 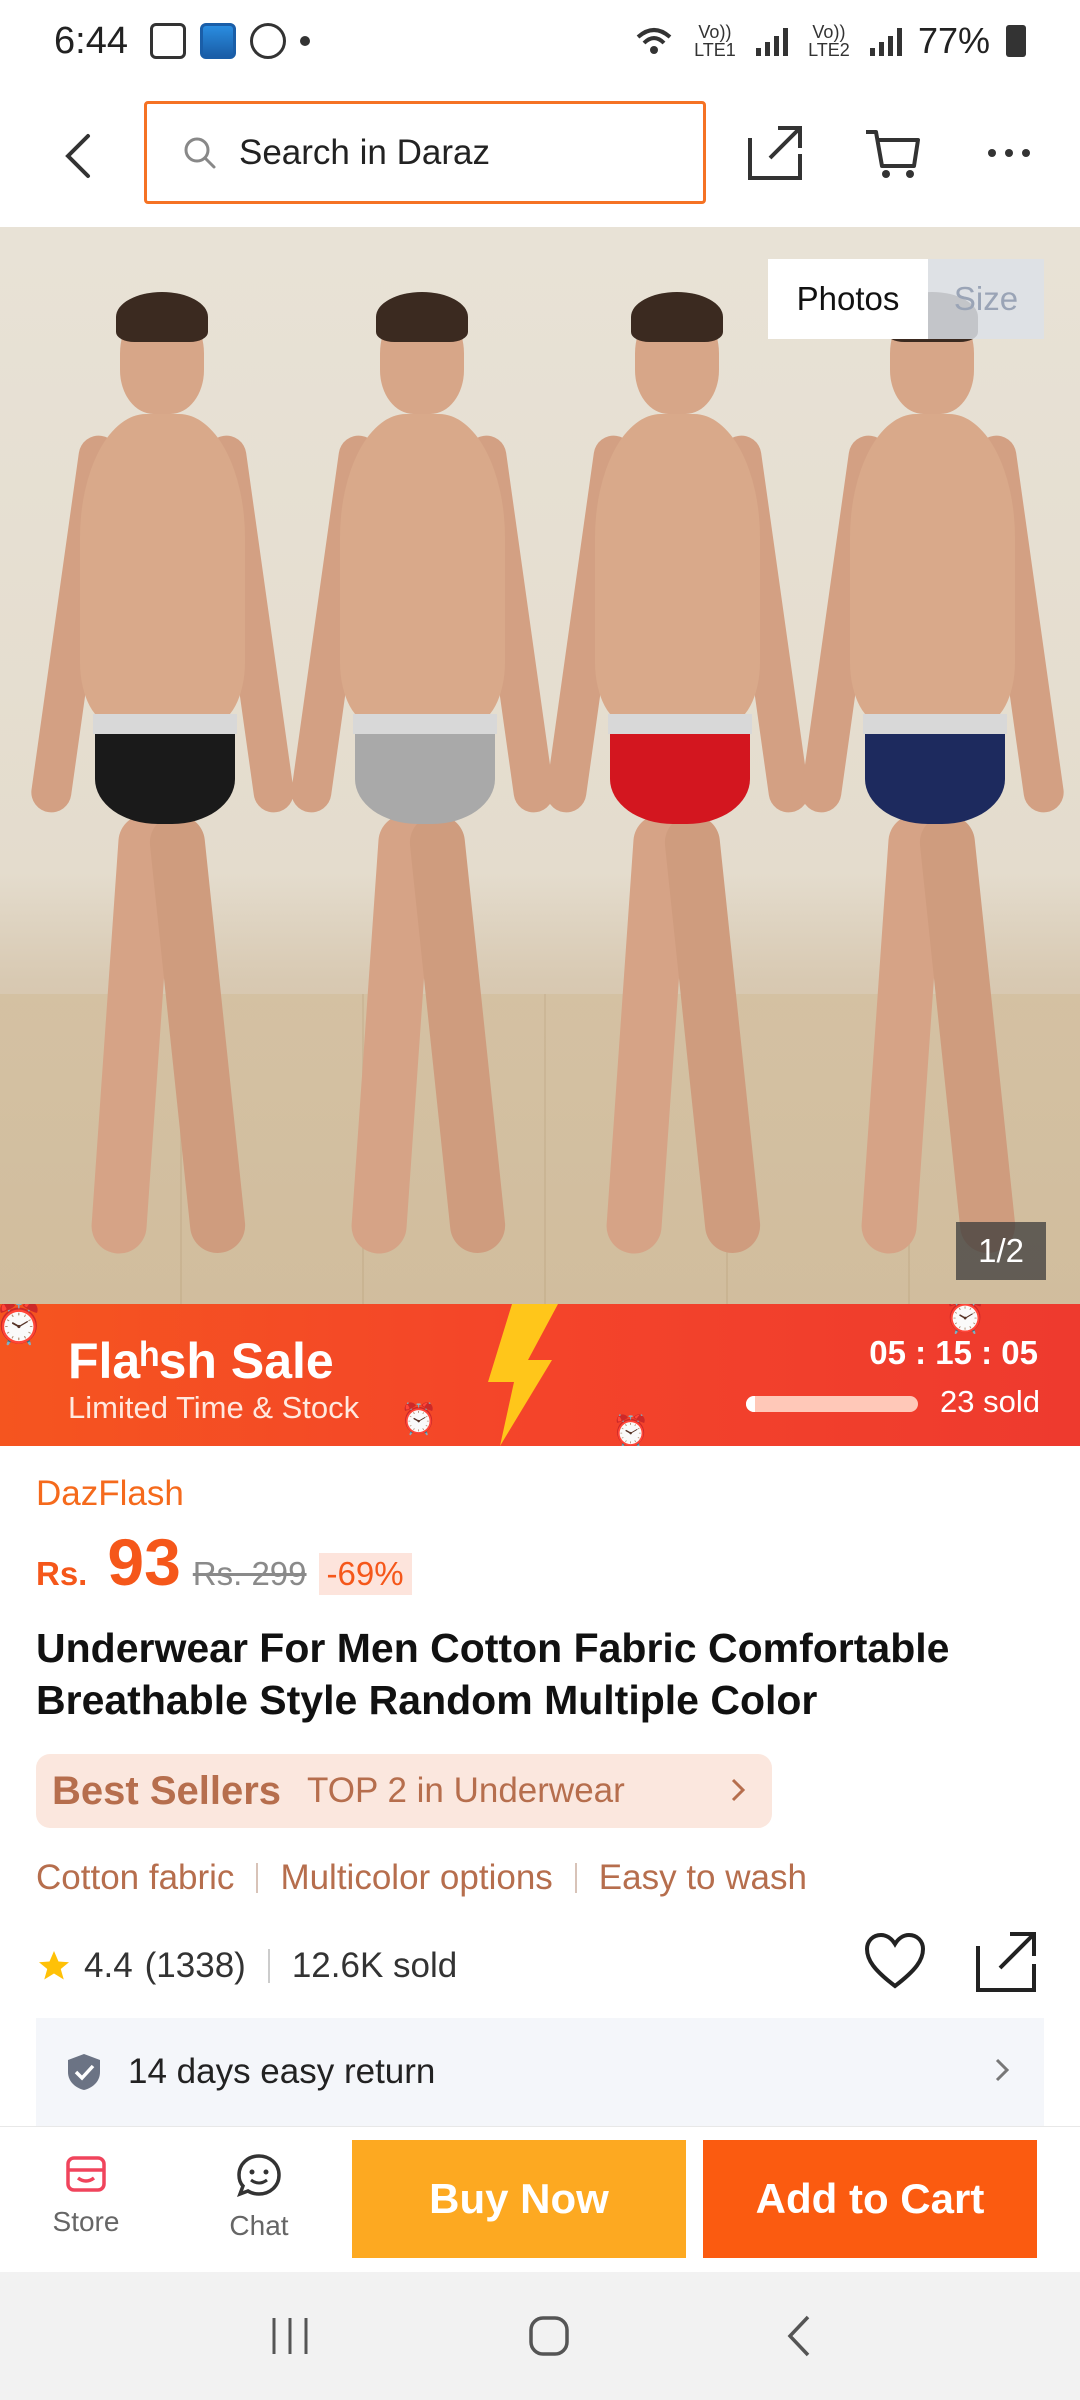 I want to click on feature-item: Easy to wash, so click(x=702, y=1877).